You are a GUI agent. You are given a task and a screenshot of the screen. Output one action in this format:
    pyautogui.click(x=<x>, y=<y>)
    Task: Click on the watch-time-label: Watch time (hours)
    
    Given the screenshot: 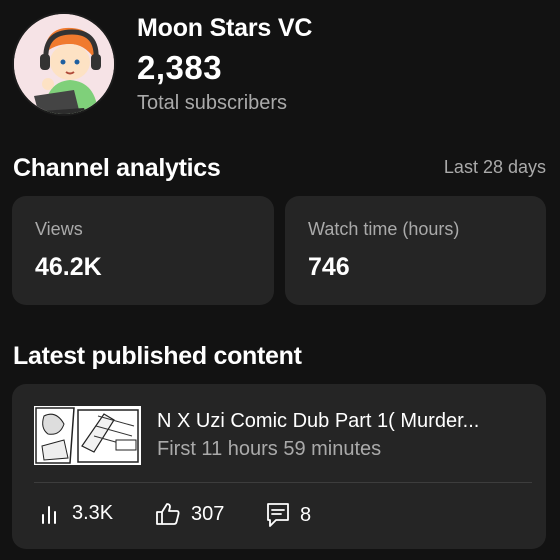 What is the action you would take?
    pyautogui.click(x=384, y=229)
    